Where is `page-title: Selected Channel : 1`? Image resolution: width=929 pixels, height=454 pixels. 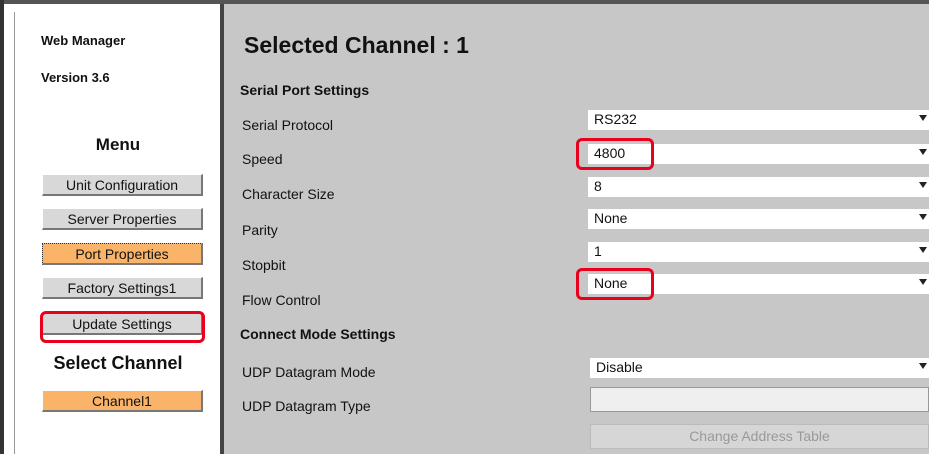
page-title: Selected Channel : 1 is located at coordinates (356, 45).